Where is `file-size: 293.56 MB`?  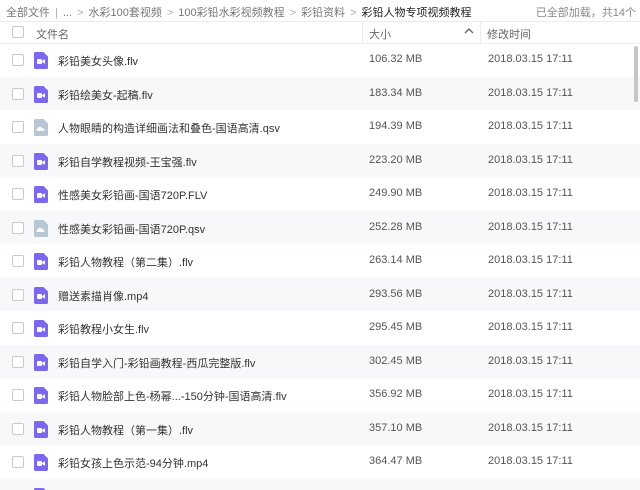
file-size: 293.56 MB is located at coordinates (396, 294).